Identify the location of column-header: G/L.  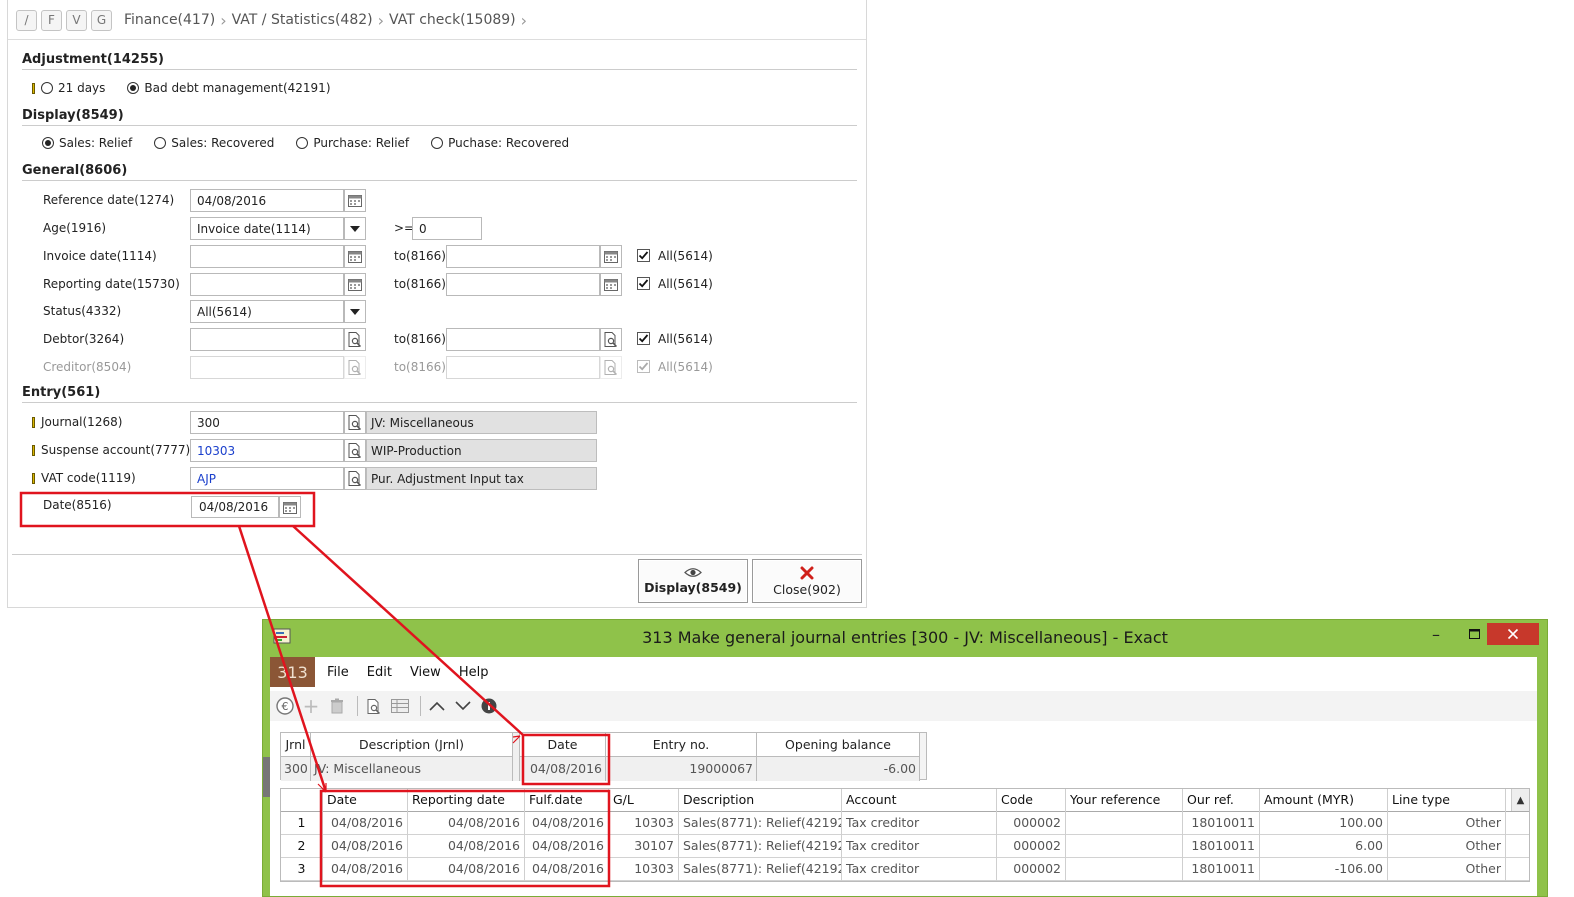
(644, 800).